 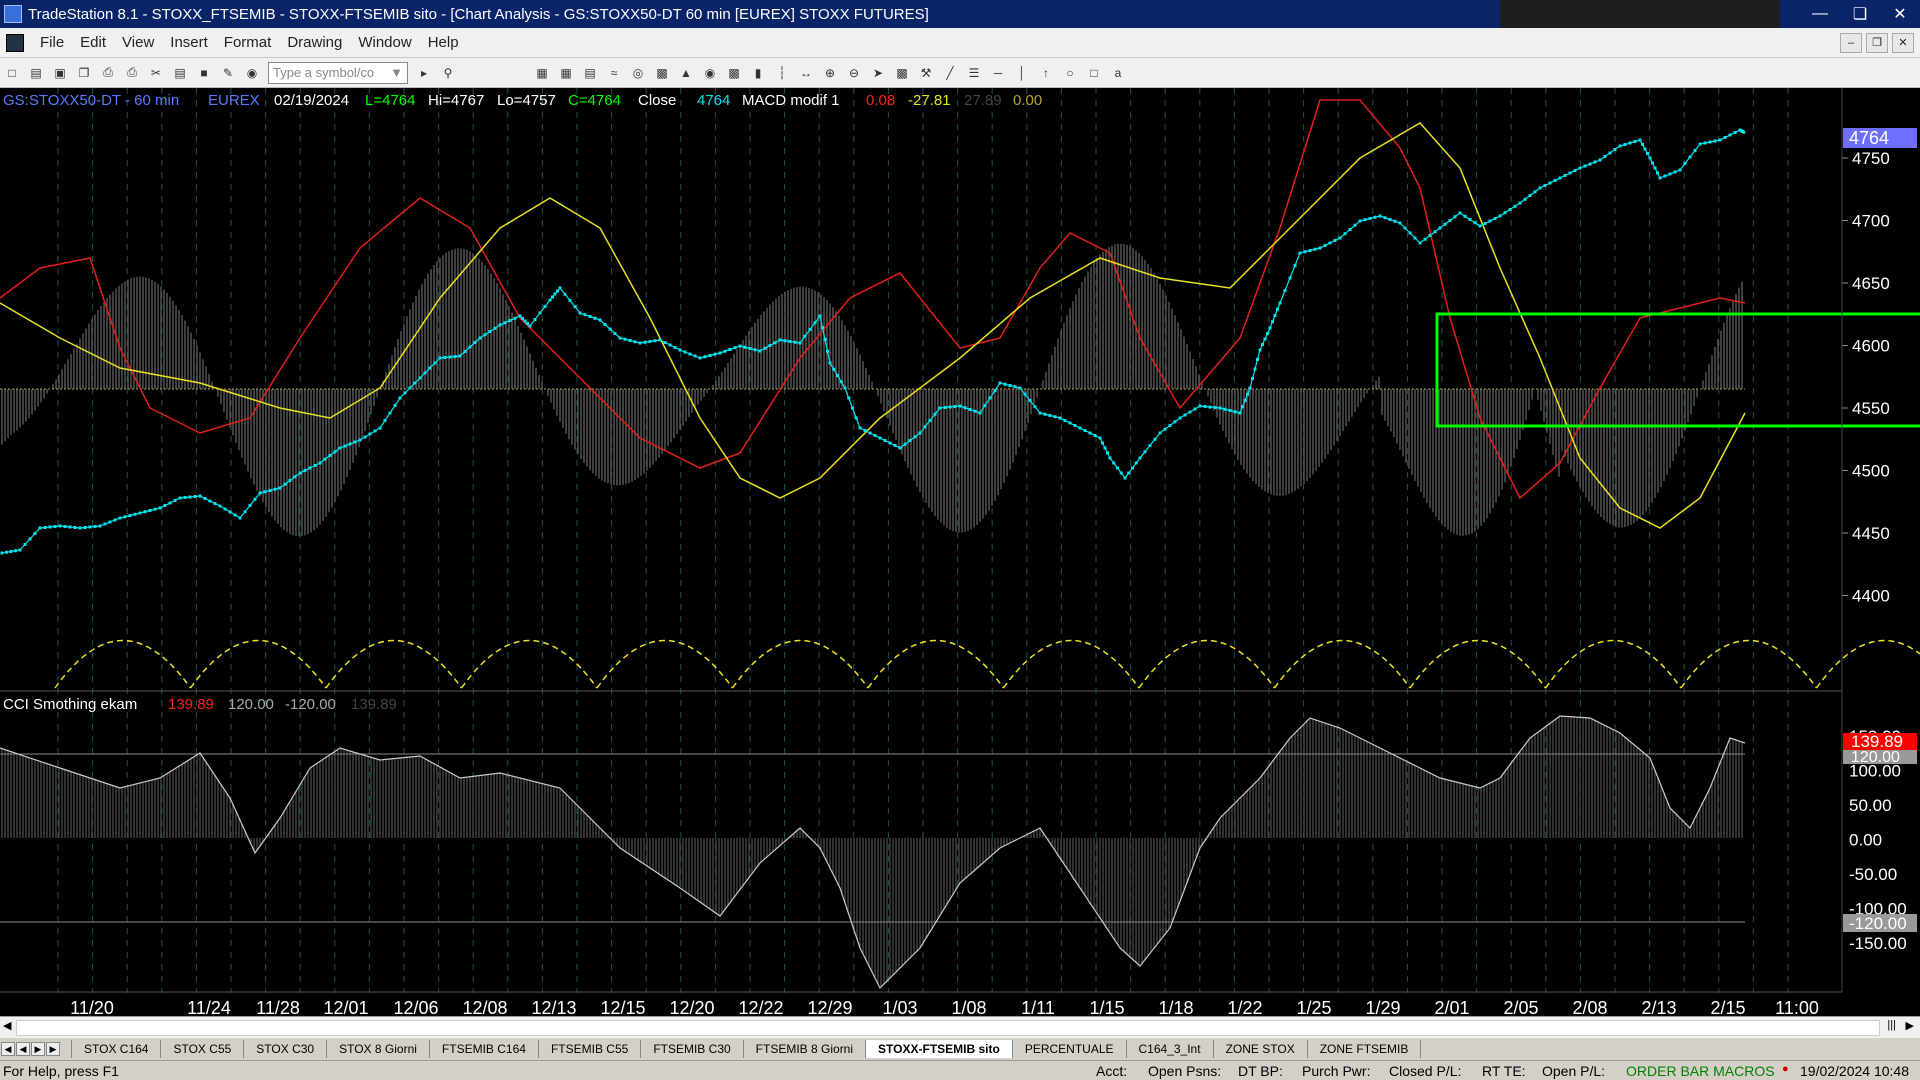 I want to click on tab-zone-stox: ZONE STOX, so click(x=1260, y=1049).